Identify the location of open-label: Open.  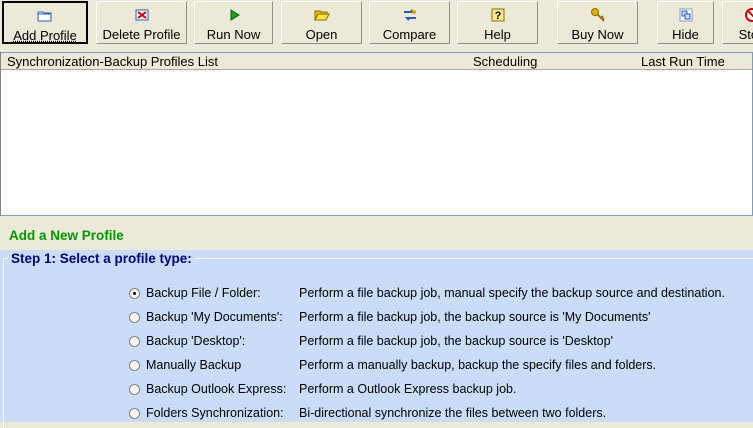
(321, 34).